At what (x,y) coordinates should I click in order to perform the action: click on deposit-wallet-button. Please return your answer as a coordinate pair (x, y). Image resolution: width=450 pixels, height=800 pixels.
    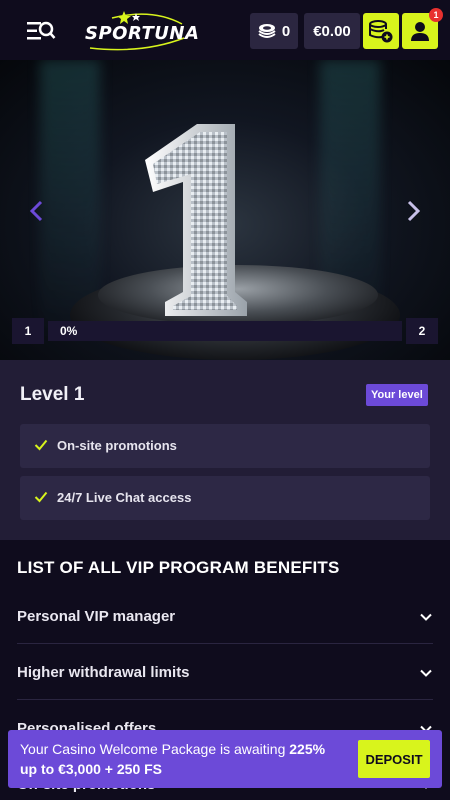
    Looking at the image, I should click on (381, 31).